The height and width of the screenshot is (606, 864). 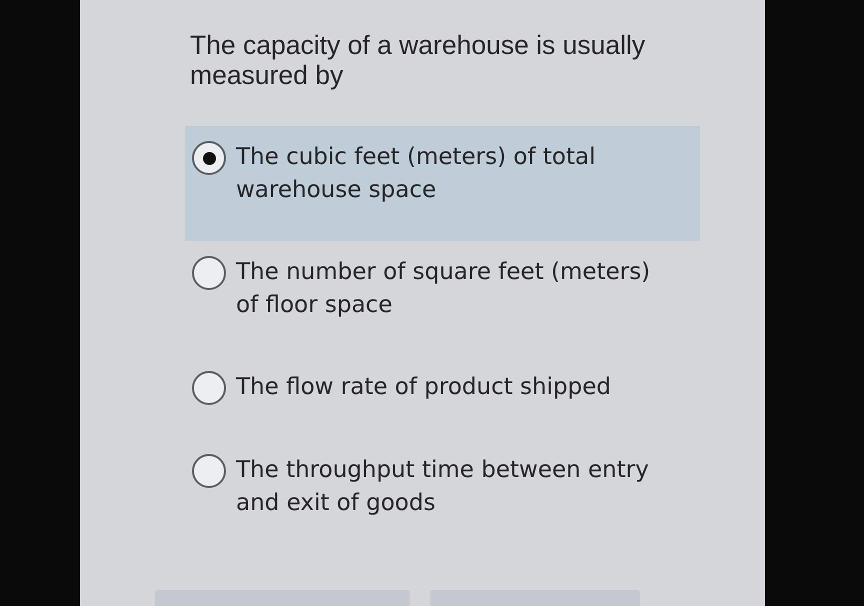 What do you see at coordinates (450, 289) in the screenshot?
I see `option-label: The number of square feet (meters) of floor space` at bounding box center [450, 289].